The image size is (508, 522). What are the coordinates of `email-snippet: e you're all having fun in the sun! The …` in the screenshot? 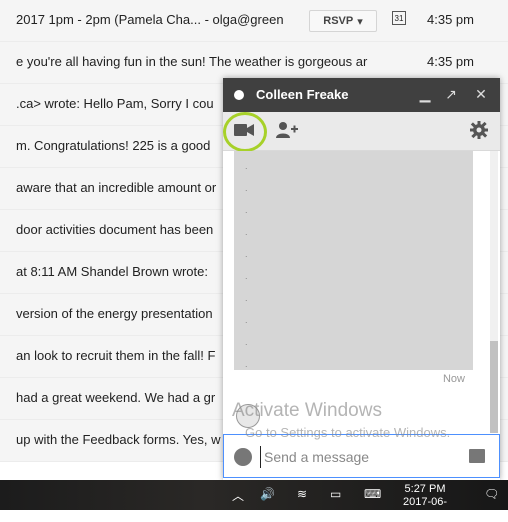 It's located at (192, 61).